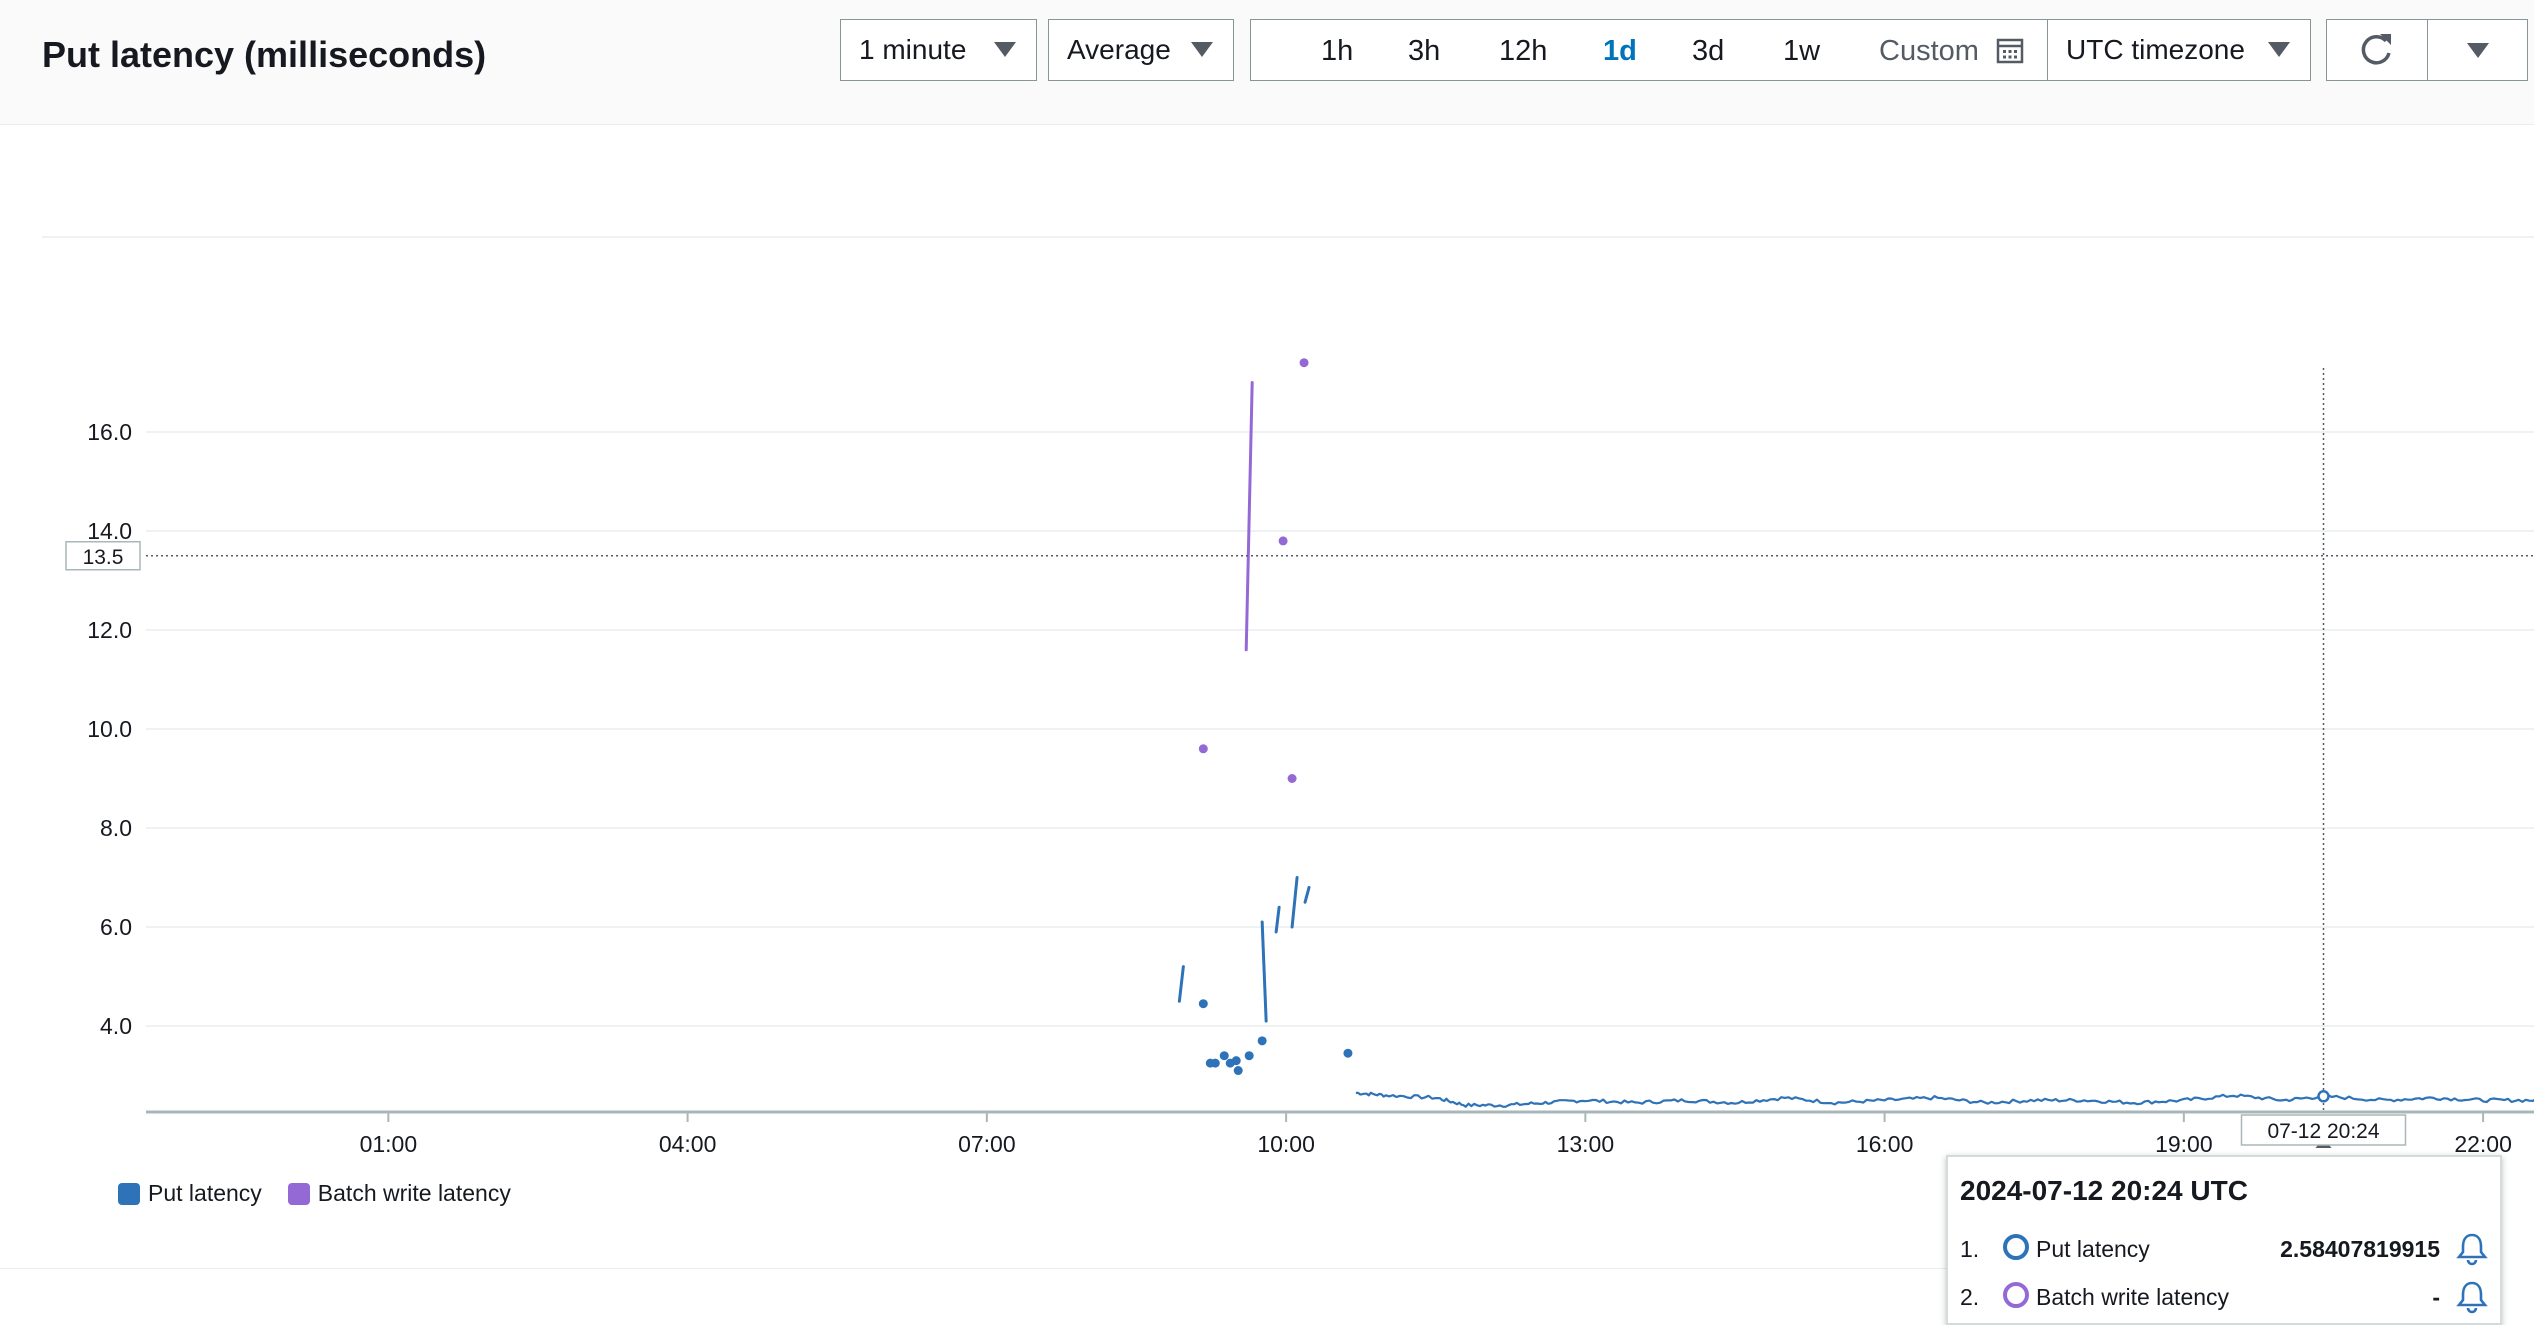 The height and width of the screenshot is (1325, 2534). What do you see at coordinates (1801, 51) in the screenshot?
I see `range-1w: 1w` at bounding box center [1801, 51].